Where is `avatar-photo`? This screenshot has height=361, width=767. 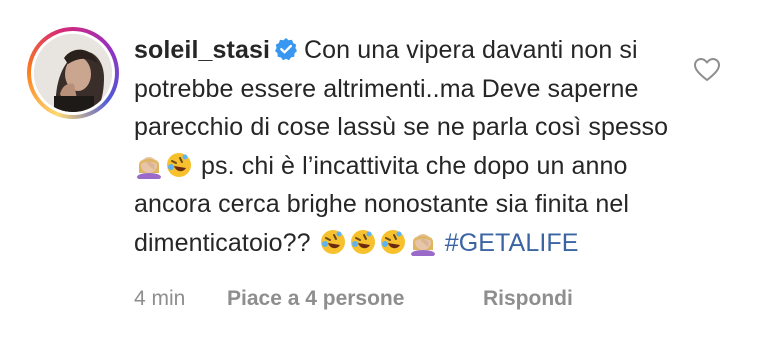 avatar-photo is located at coordinates (73, 73).